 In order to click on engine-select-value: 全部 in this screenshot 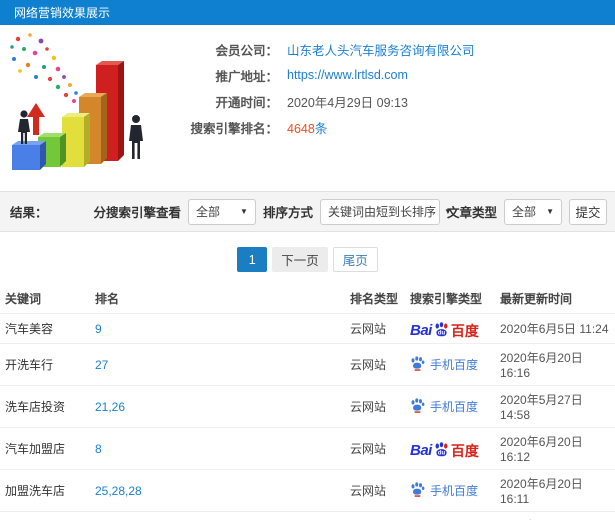, I will do `click(207, 212)`.